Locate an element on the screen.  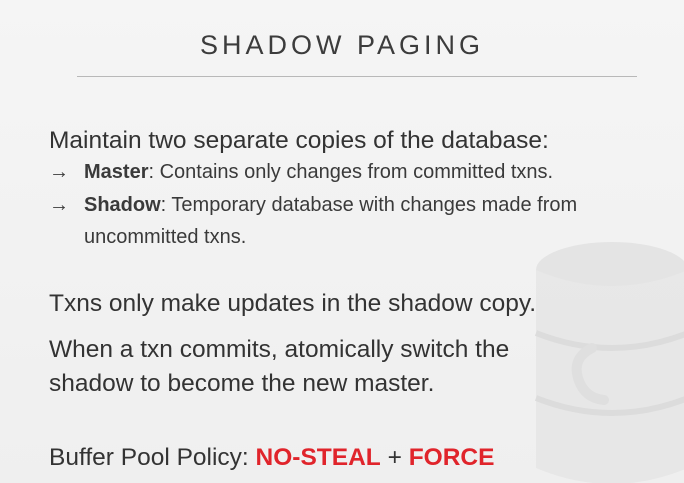
bullet-term-master: Master is located at coordinates (116, 172).